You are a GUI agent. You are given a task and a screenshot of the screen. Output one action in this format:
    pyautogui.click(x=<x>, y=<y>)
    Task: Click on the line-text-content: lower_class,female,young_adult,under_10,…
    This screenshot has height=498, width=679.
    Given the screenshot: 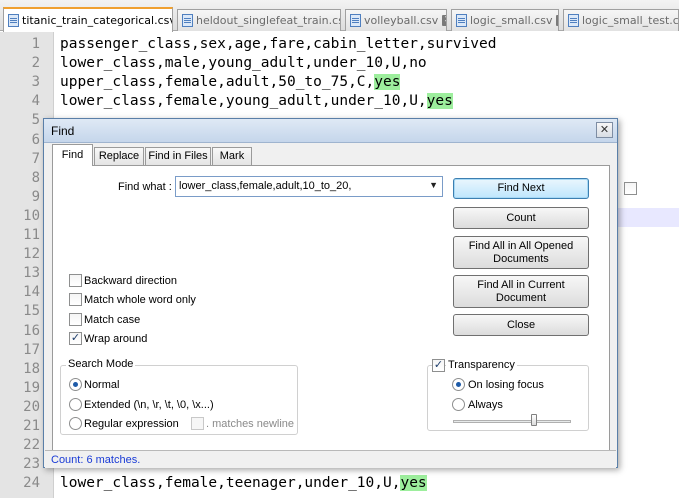 What is the action you would take?
    pyautogui.click(x=243, y=101)
    